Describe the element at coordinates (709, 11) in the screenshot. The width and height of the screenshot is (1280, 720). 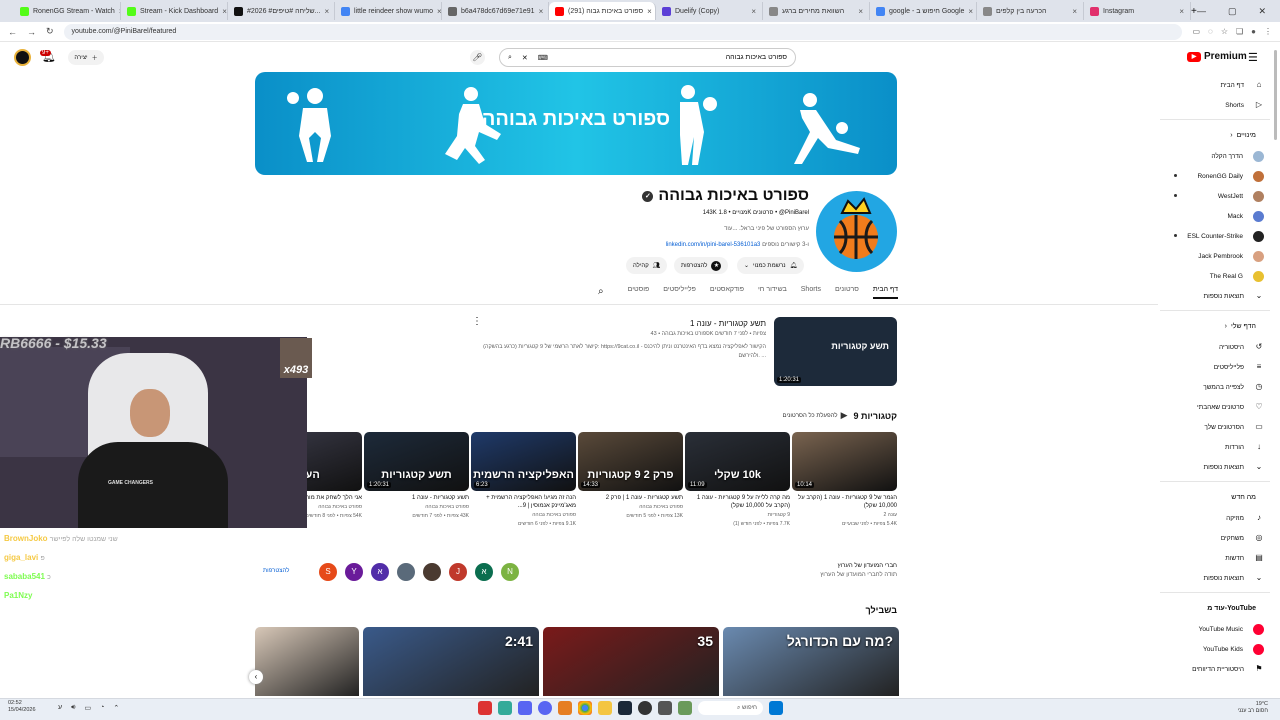
I see `browser-tab: Duelify (Copy) ×` at that location.